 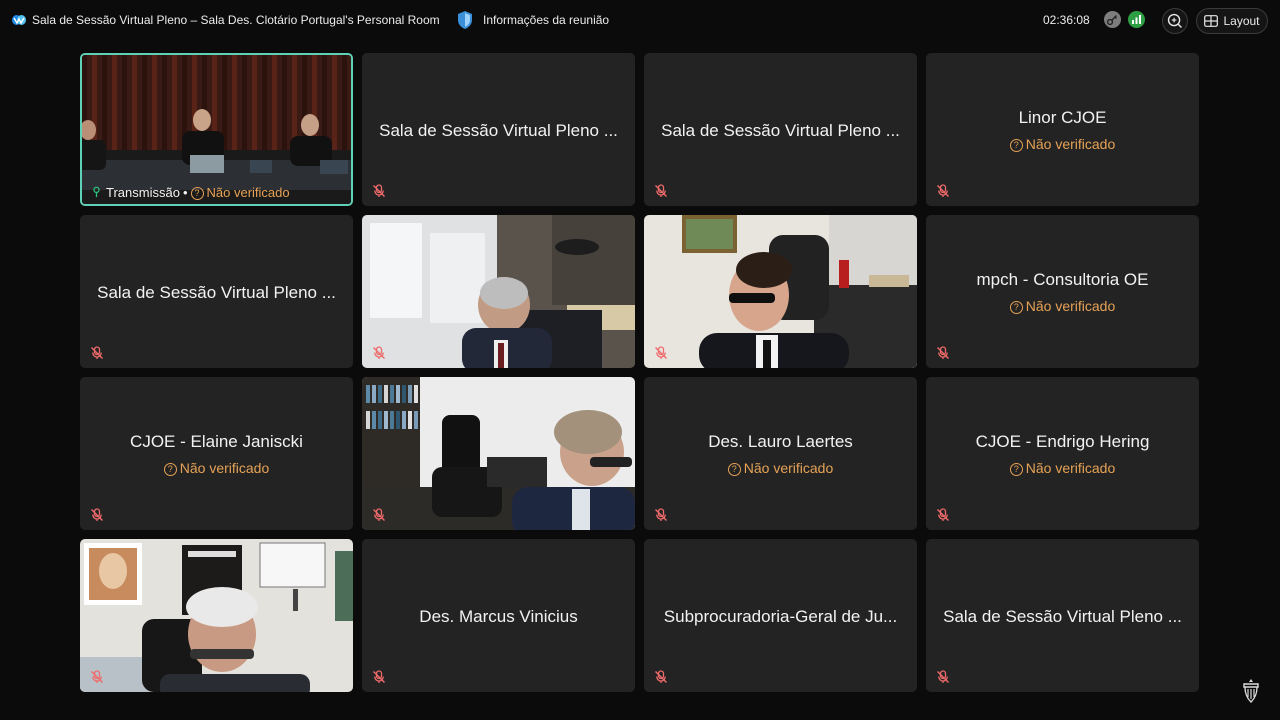 I want to click on participant-tile: CJOE - Endrigo Hering ? Não verificado, so click(x=1062, y=453).